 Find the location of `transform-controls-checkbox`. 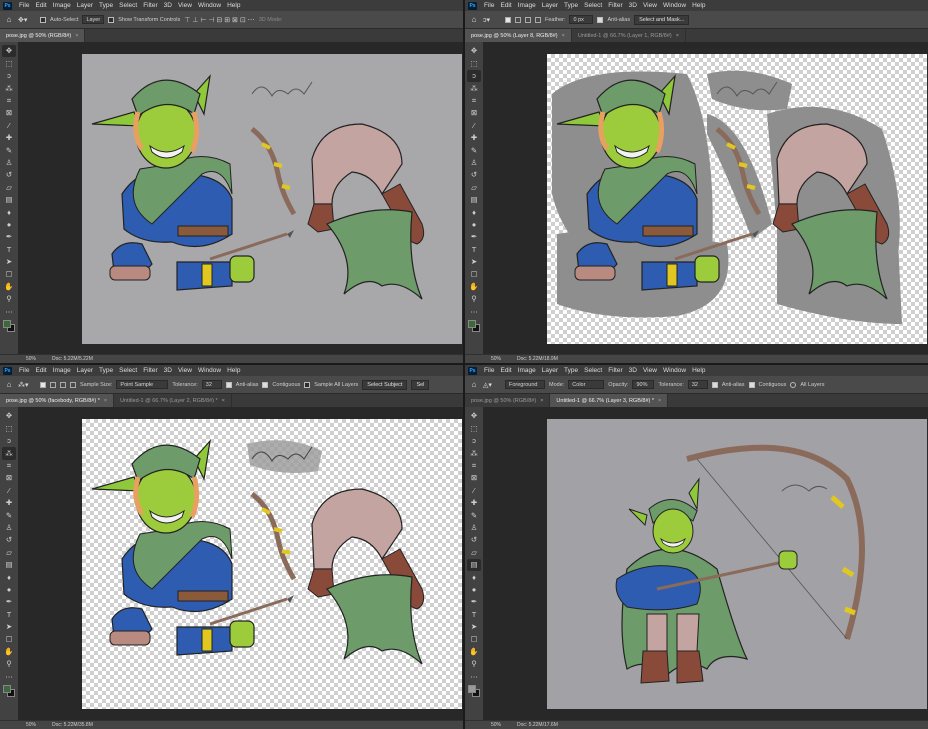

transform-controls-checkbox is located at coordinates (111, 19).